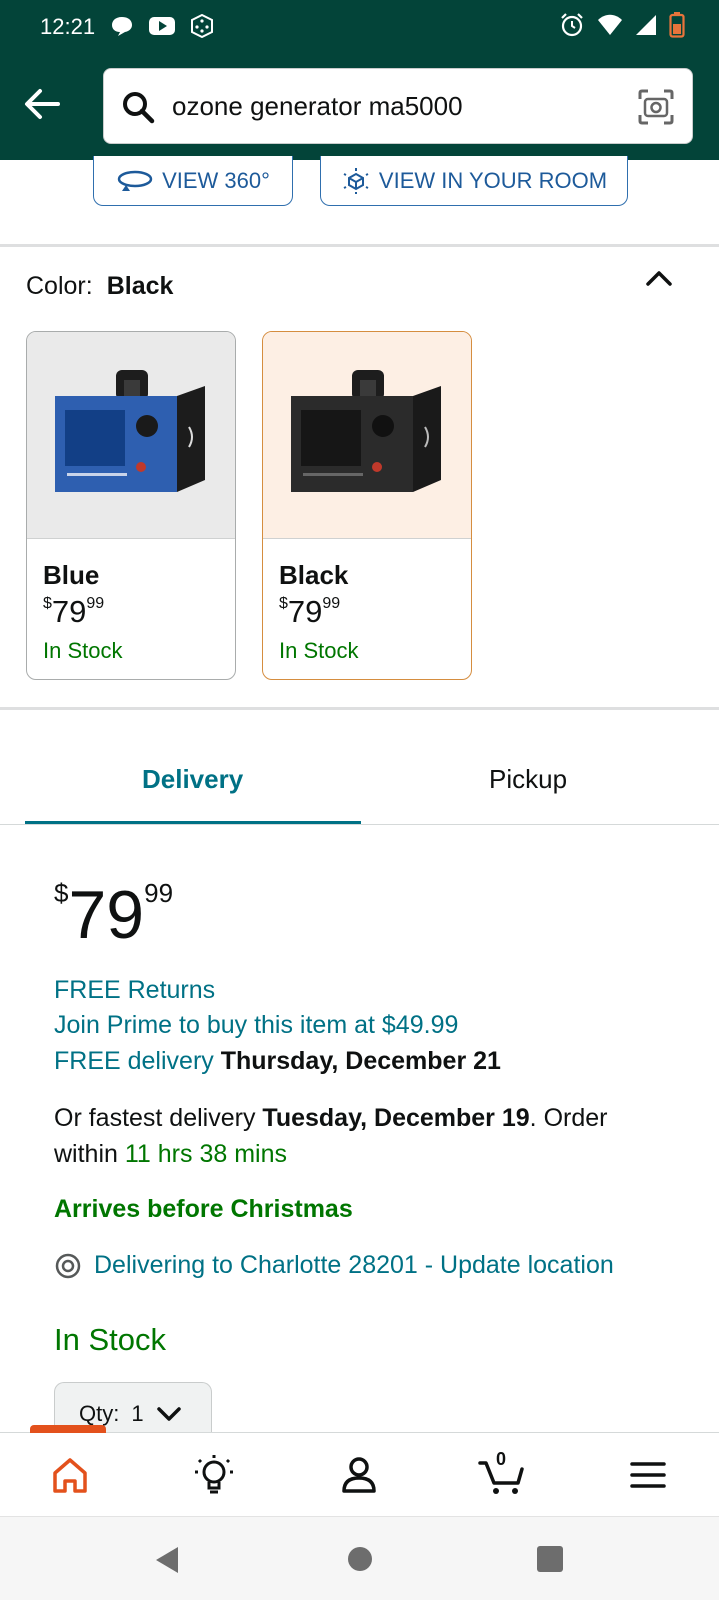 Image resolution: width=719 pixels, height=1600 pixels. I want to click on swatch-name: Blue, so click(71, 575).